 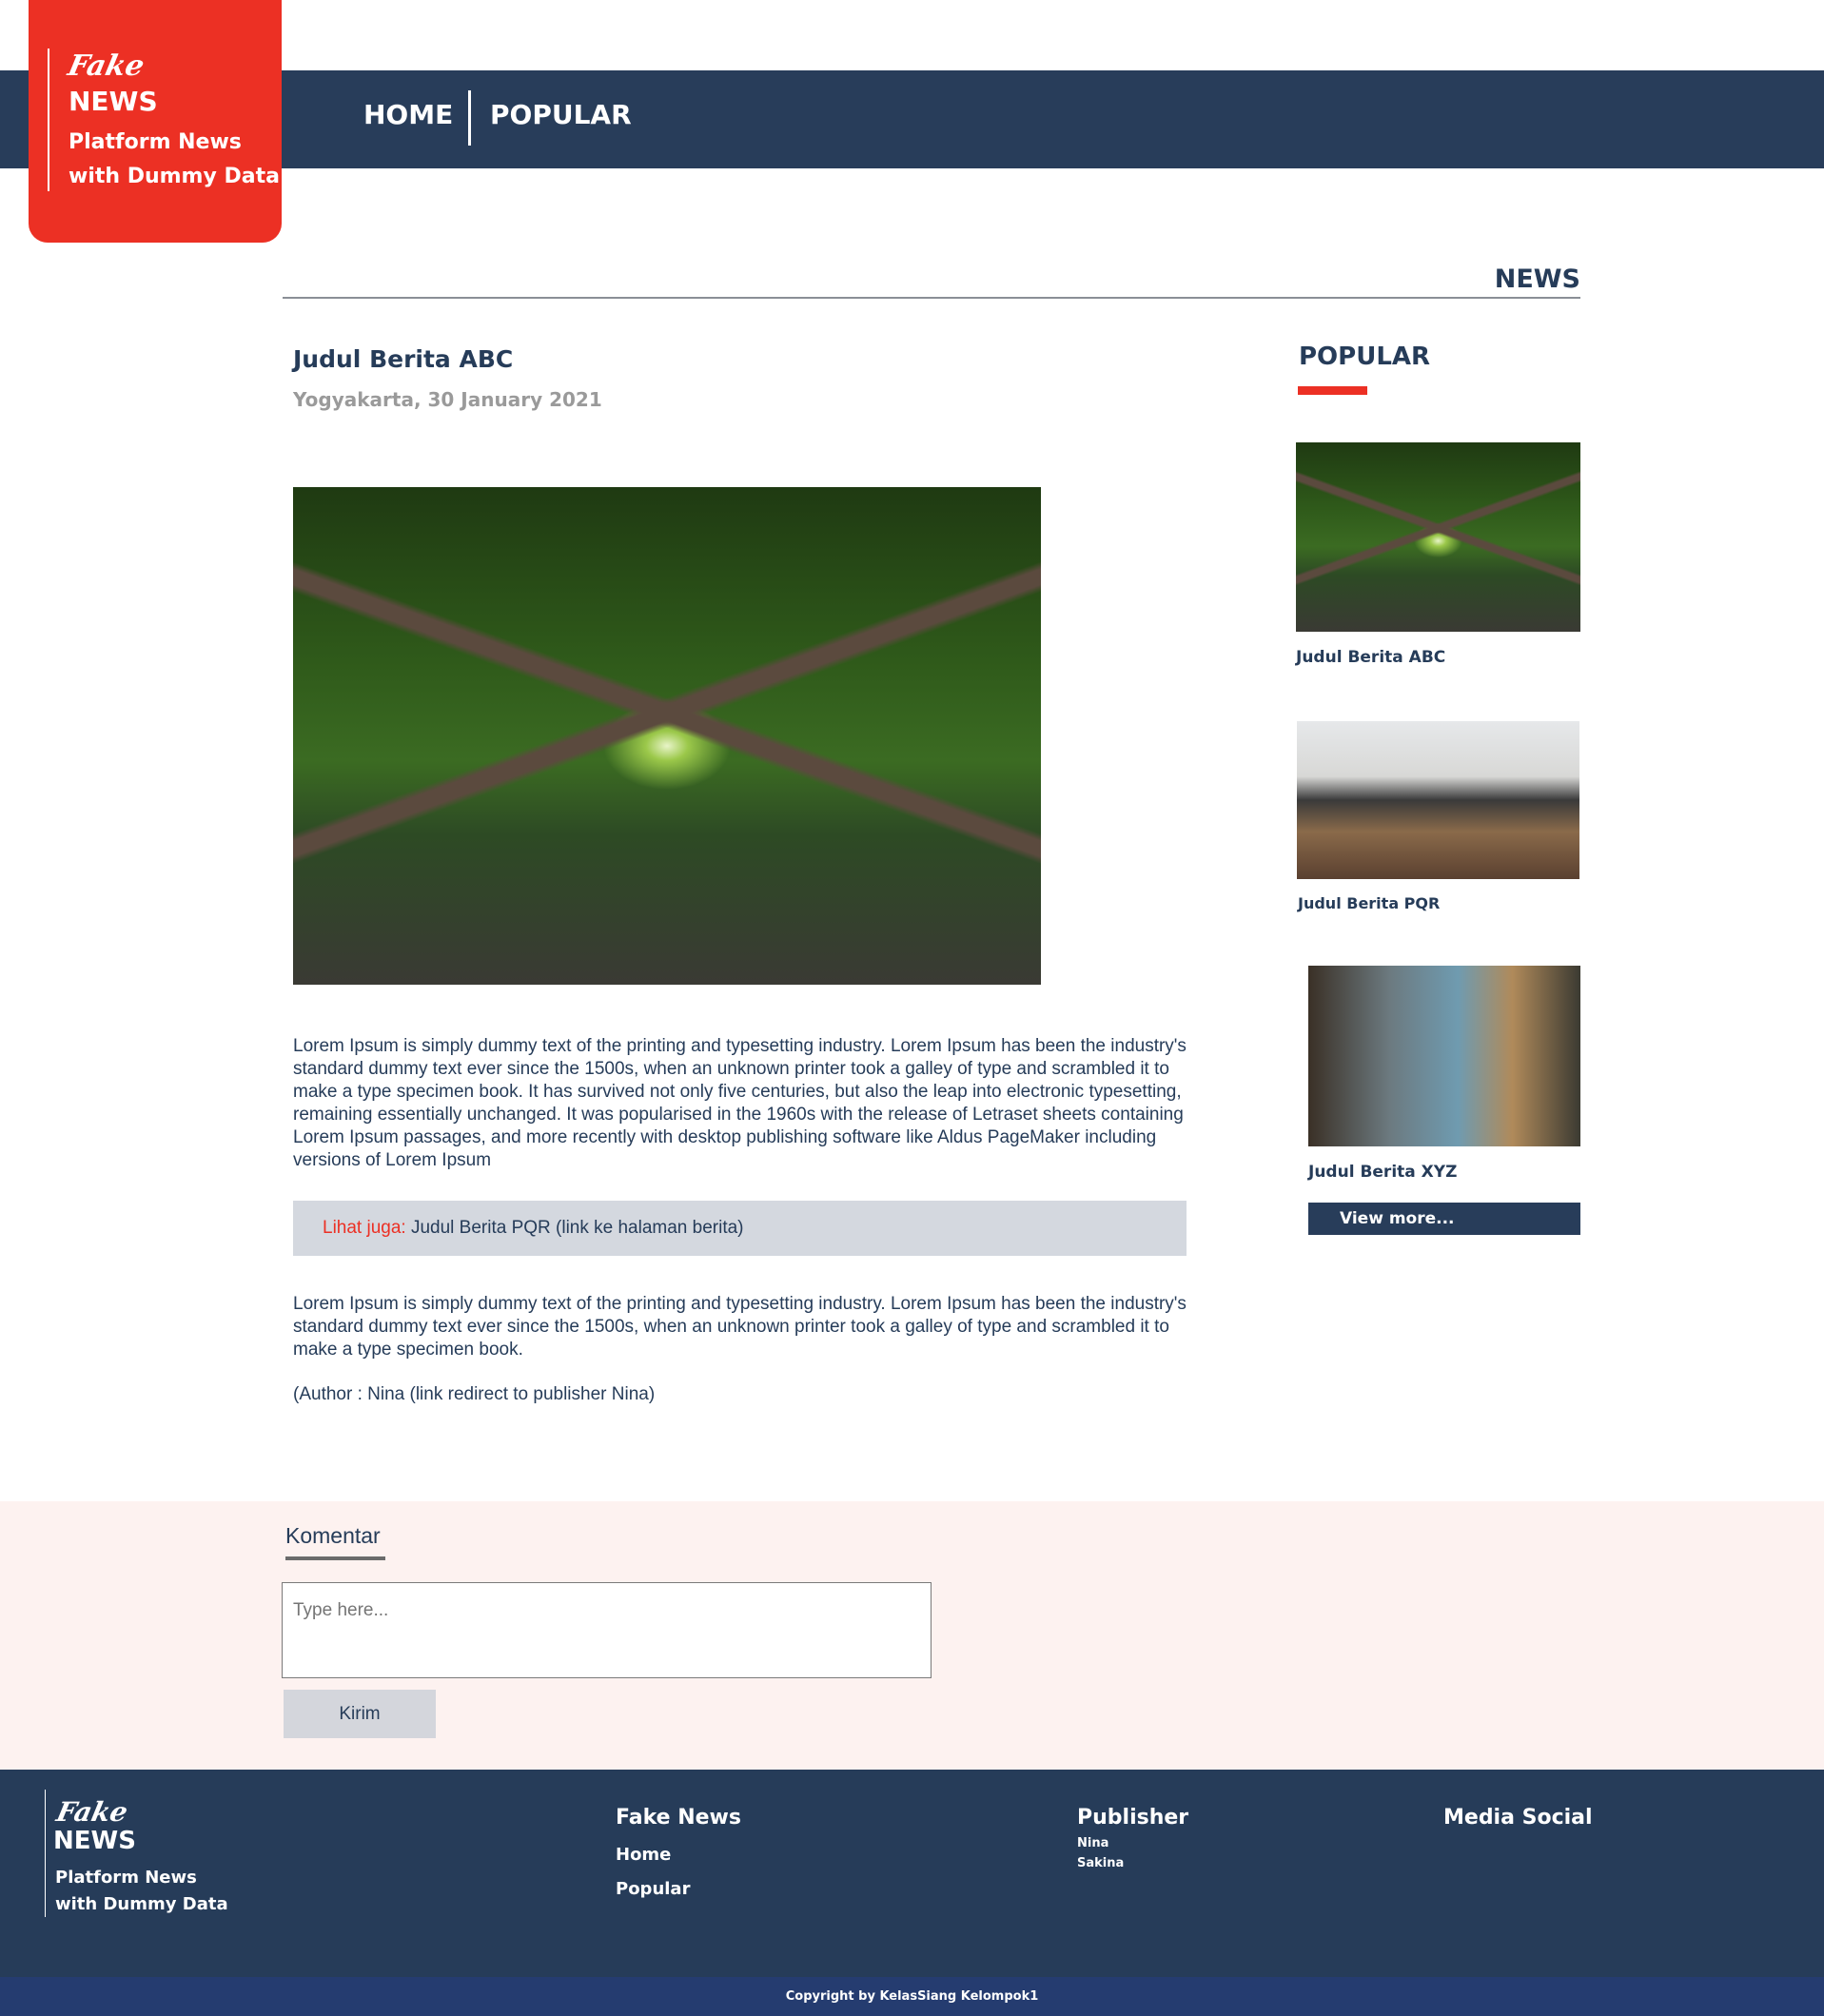 I want to click on footer-fake-news-title: Fake News, so click(x=678, y=1818).